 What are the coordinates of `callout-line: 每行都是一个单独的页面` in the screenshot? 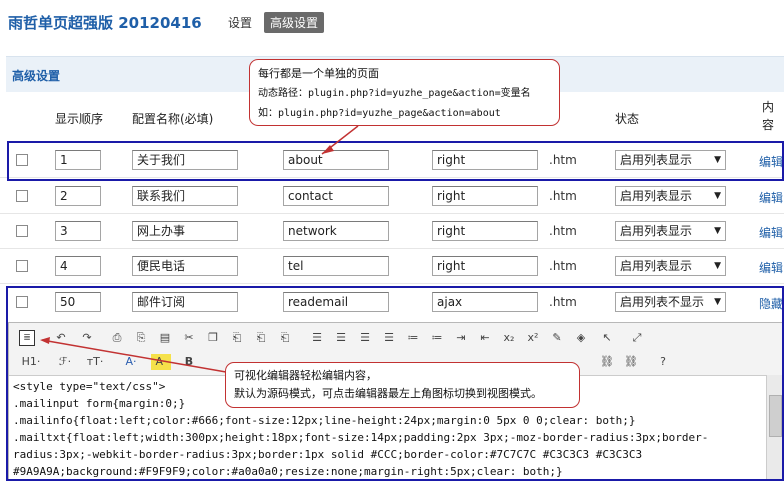 It's located at (318, 73).